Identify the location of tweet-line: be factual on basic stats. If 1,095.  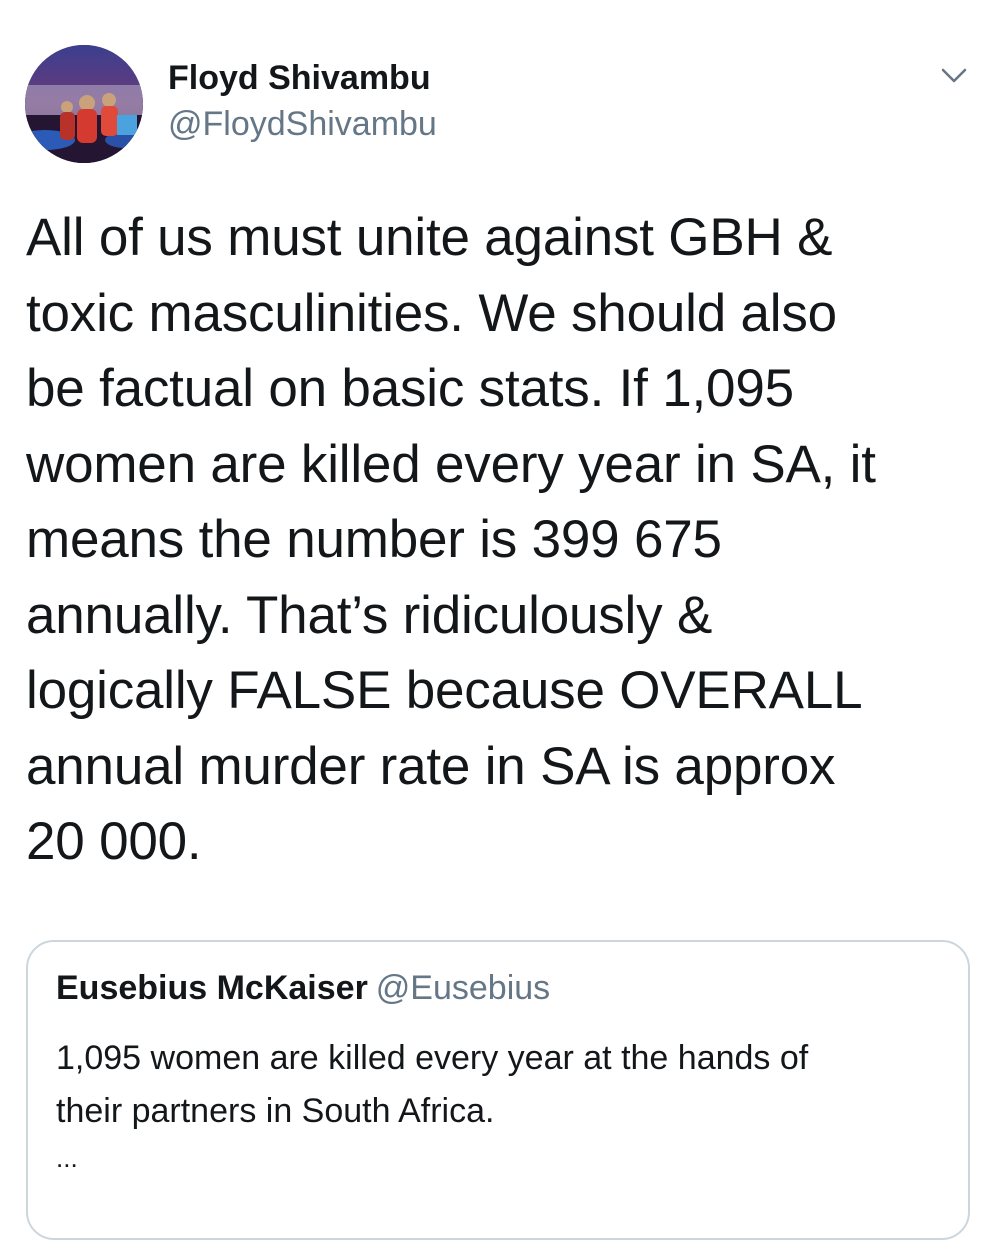
(410, 388).